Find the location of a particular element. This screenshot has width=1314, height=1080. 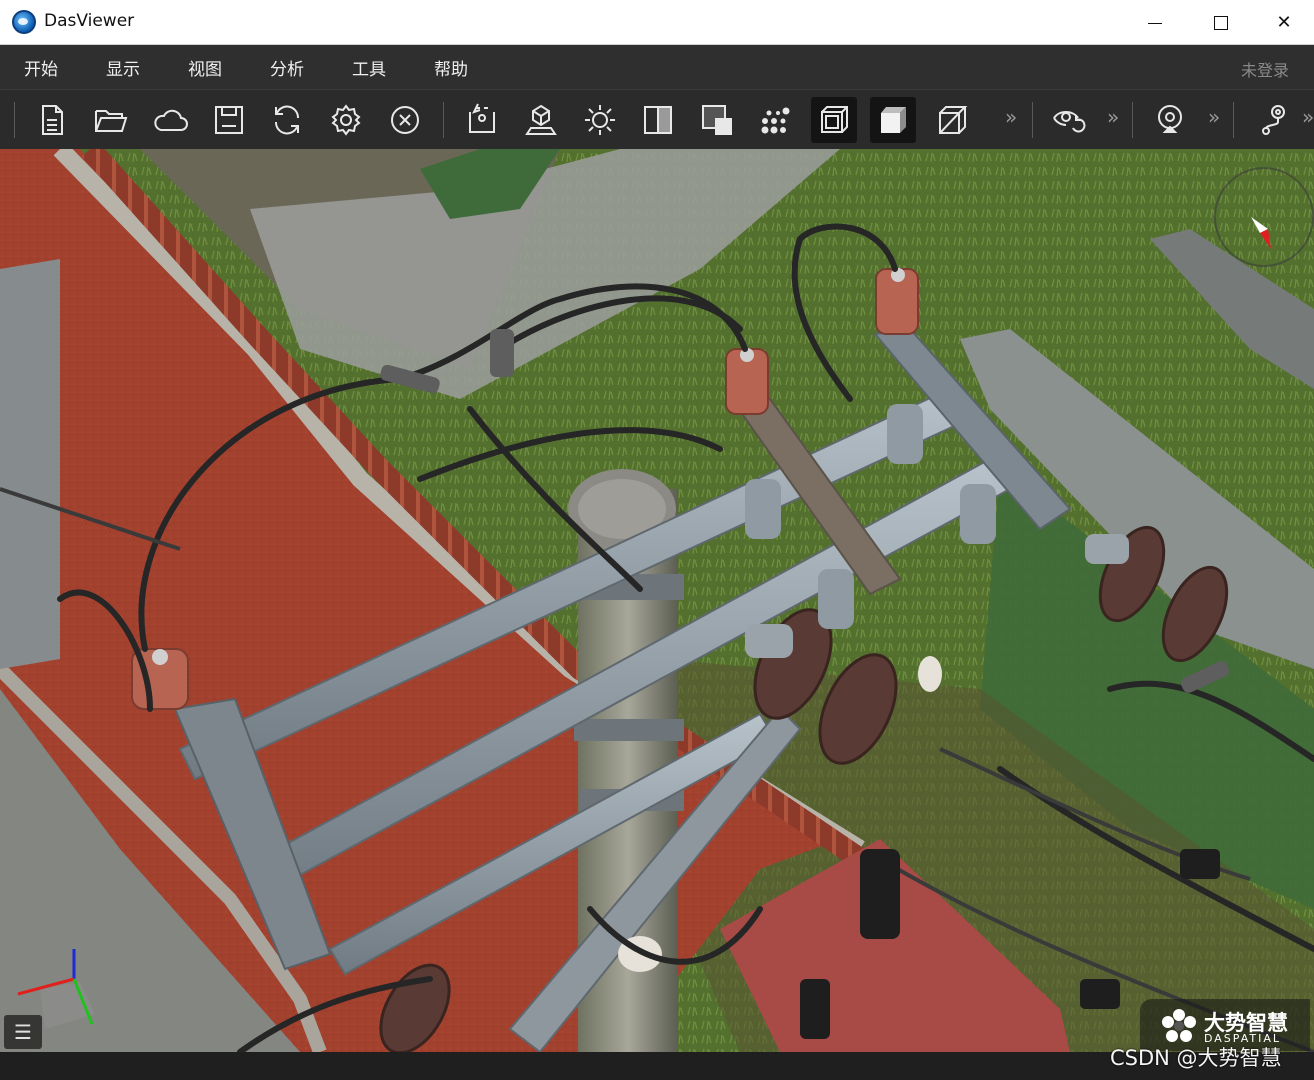

split-view-icon is located at coordinates (658, 120).